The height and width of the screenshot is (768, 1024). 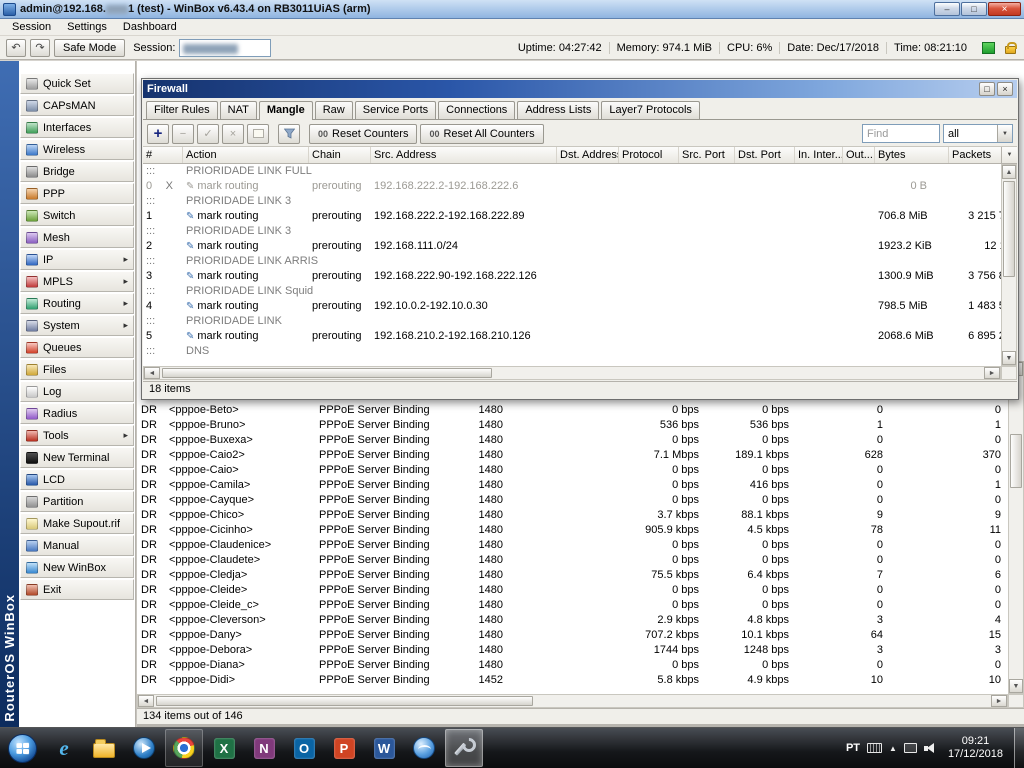 I want to click on tab-raw: Raw, so click(x=333, y=110).